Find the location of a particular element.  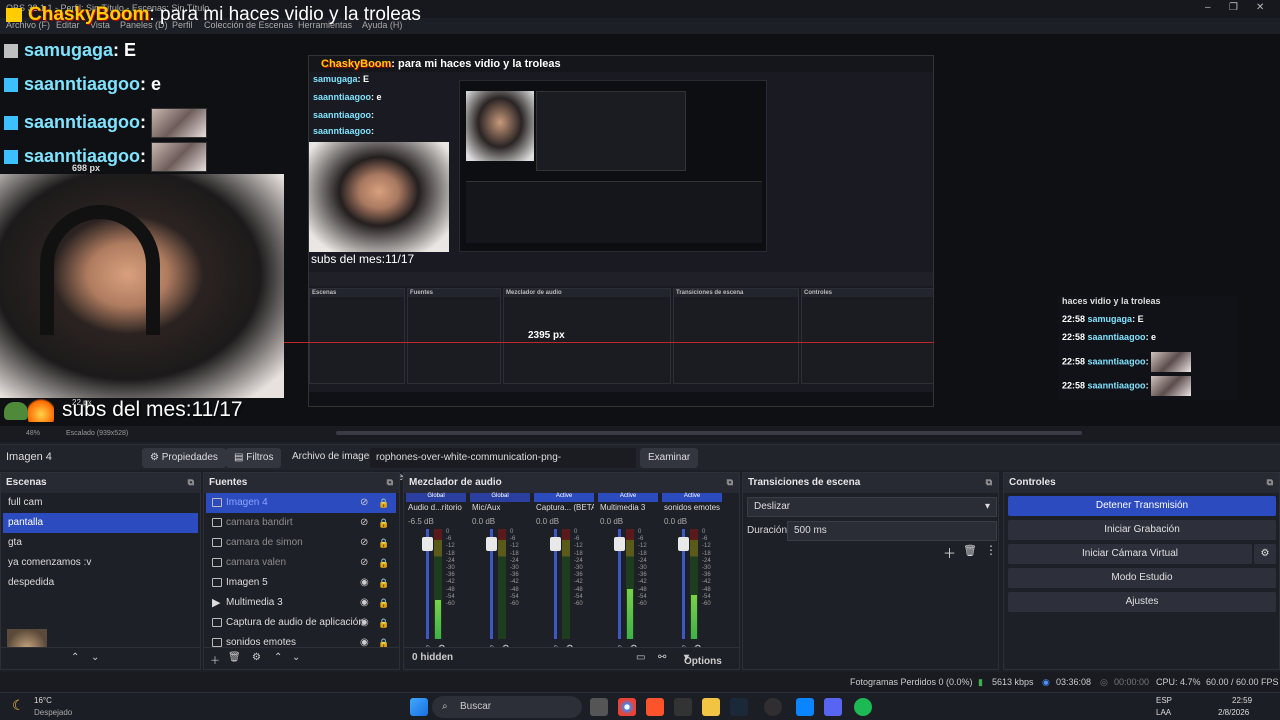

weather-desc: Despejado is located at coordinates (53, 712).